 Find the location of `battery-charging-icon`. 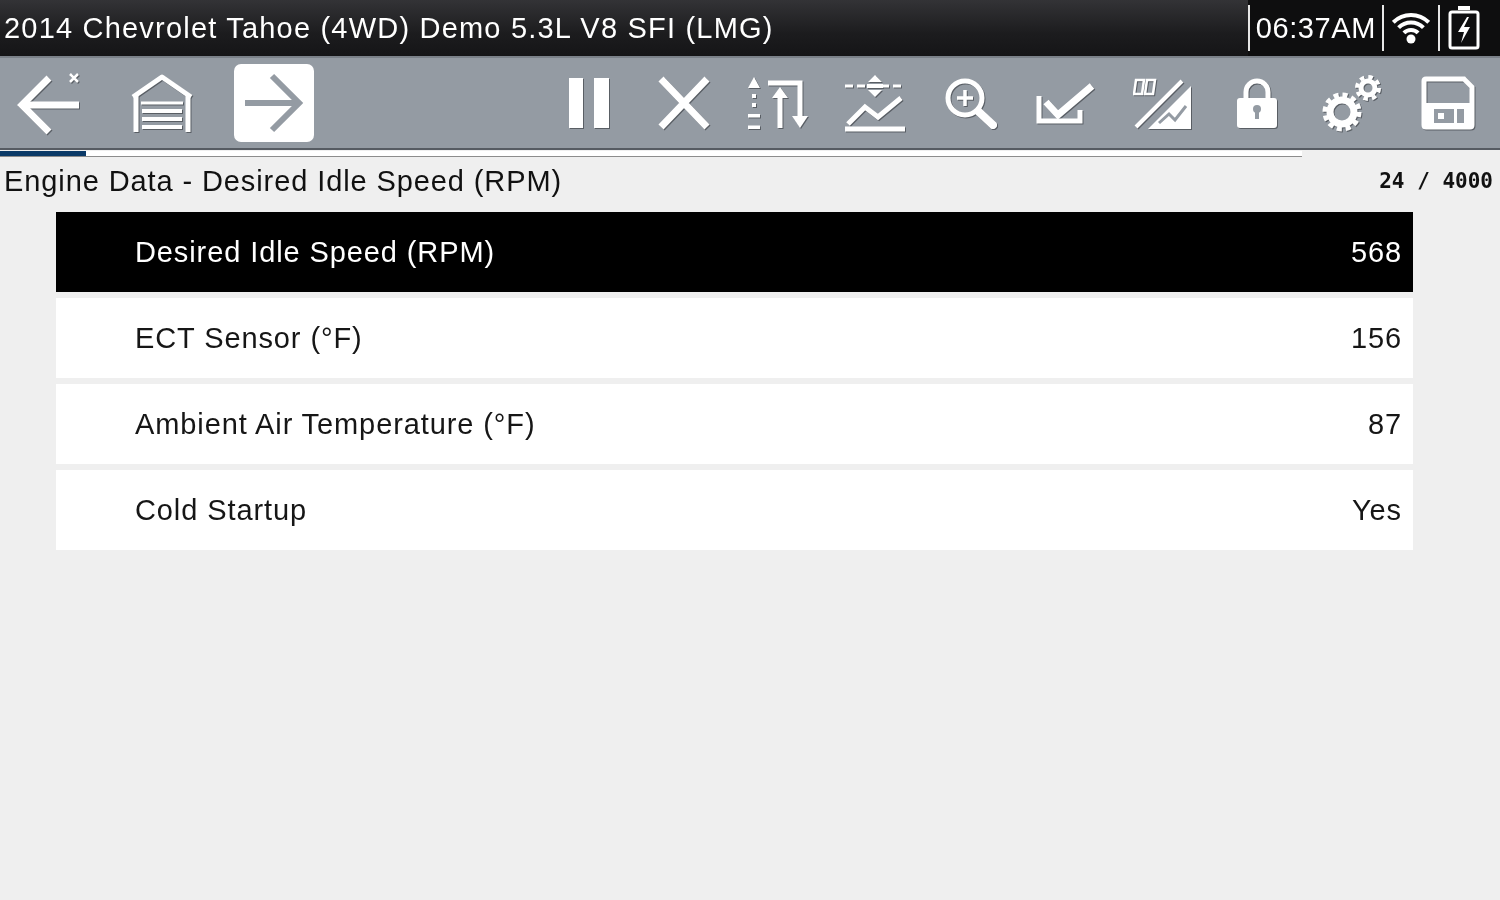

battery-charging-icon is located at coordinates (1464, 28).